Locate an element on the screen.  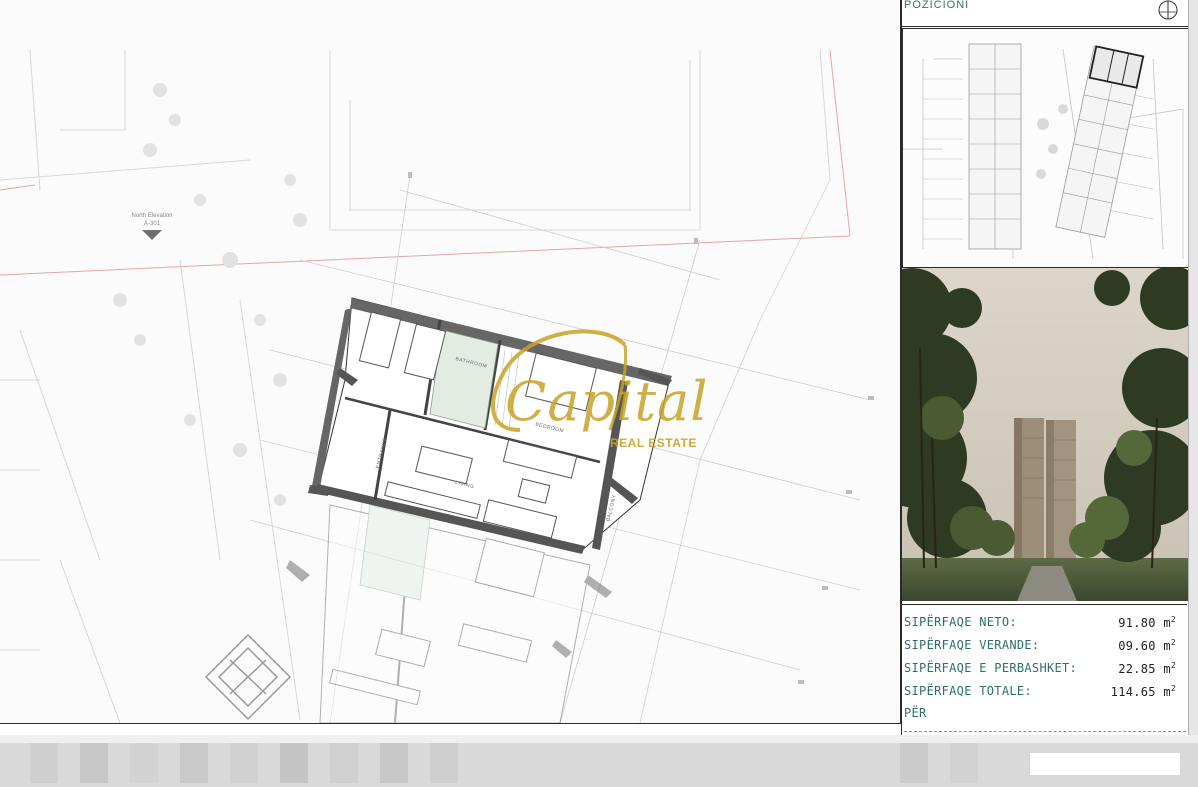
dashed-divider is located at coordinates (1045, 731).